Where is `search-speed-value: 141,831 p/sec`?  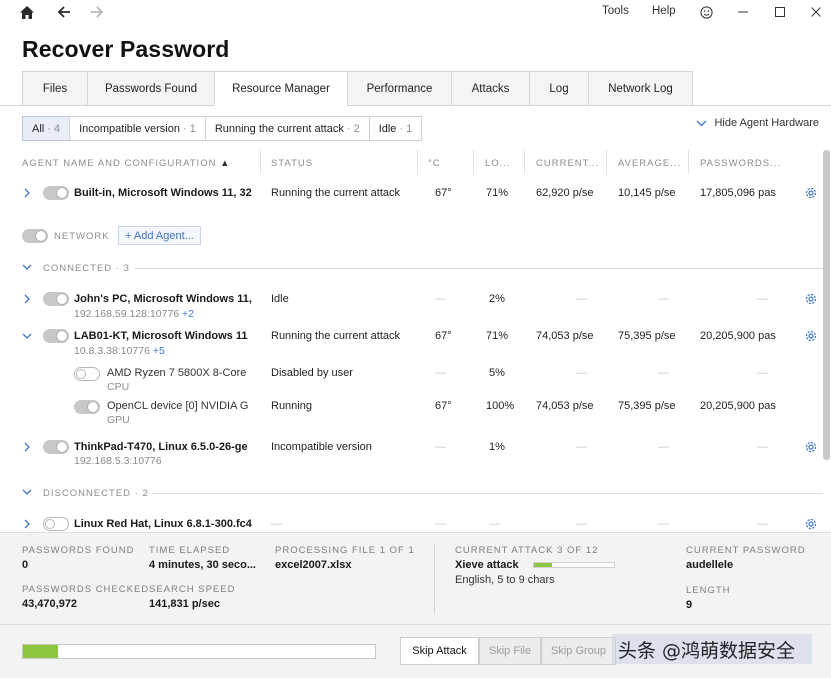 search-speed-value: 141,831 p/sec is located at coordinates (184, 604).